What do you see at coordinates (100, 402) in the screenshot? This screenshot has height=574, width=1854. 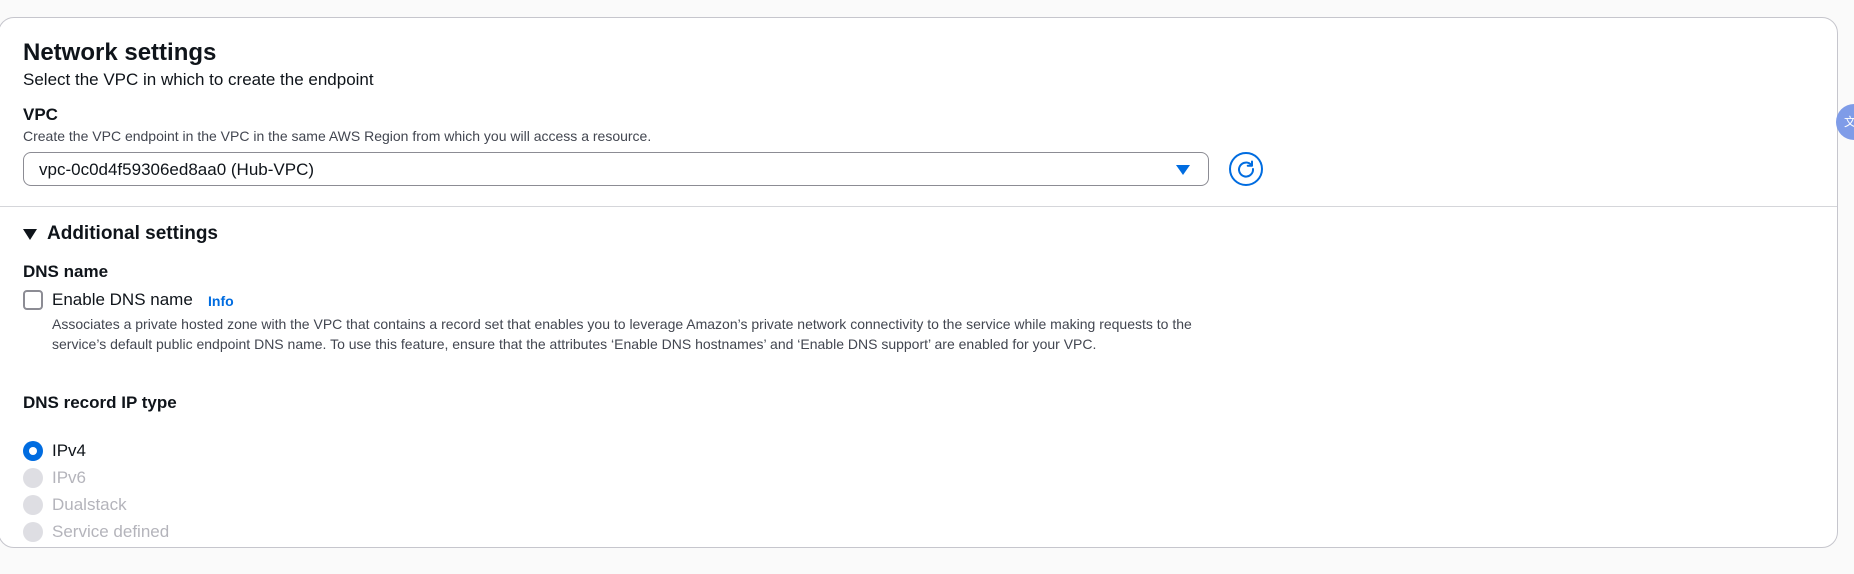 I see `dns-record-ip-type-label: DNS record IP type` at bounding box center [100, 402].